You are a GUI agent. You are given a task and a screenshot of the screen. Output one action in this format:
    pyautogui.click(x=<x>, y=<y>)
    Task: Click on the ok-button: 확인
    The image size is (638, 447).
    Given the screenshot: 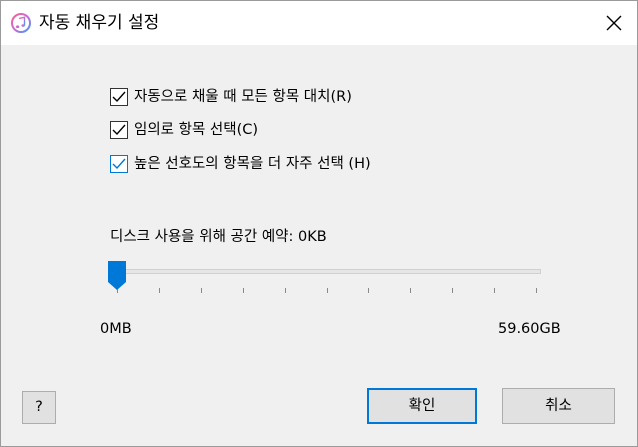 What is the action you would take?
    pyautogui.click(x=422, y=406)
    